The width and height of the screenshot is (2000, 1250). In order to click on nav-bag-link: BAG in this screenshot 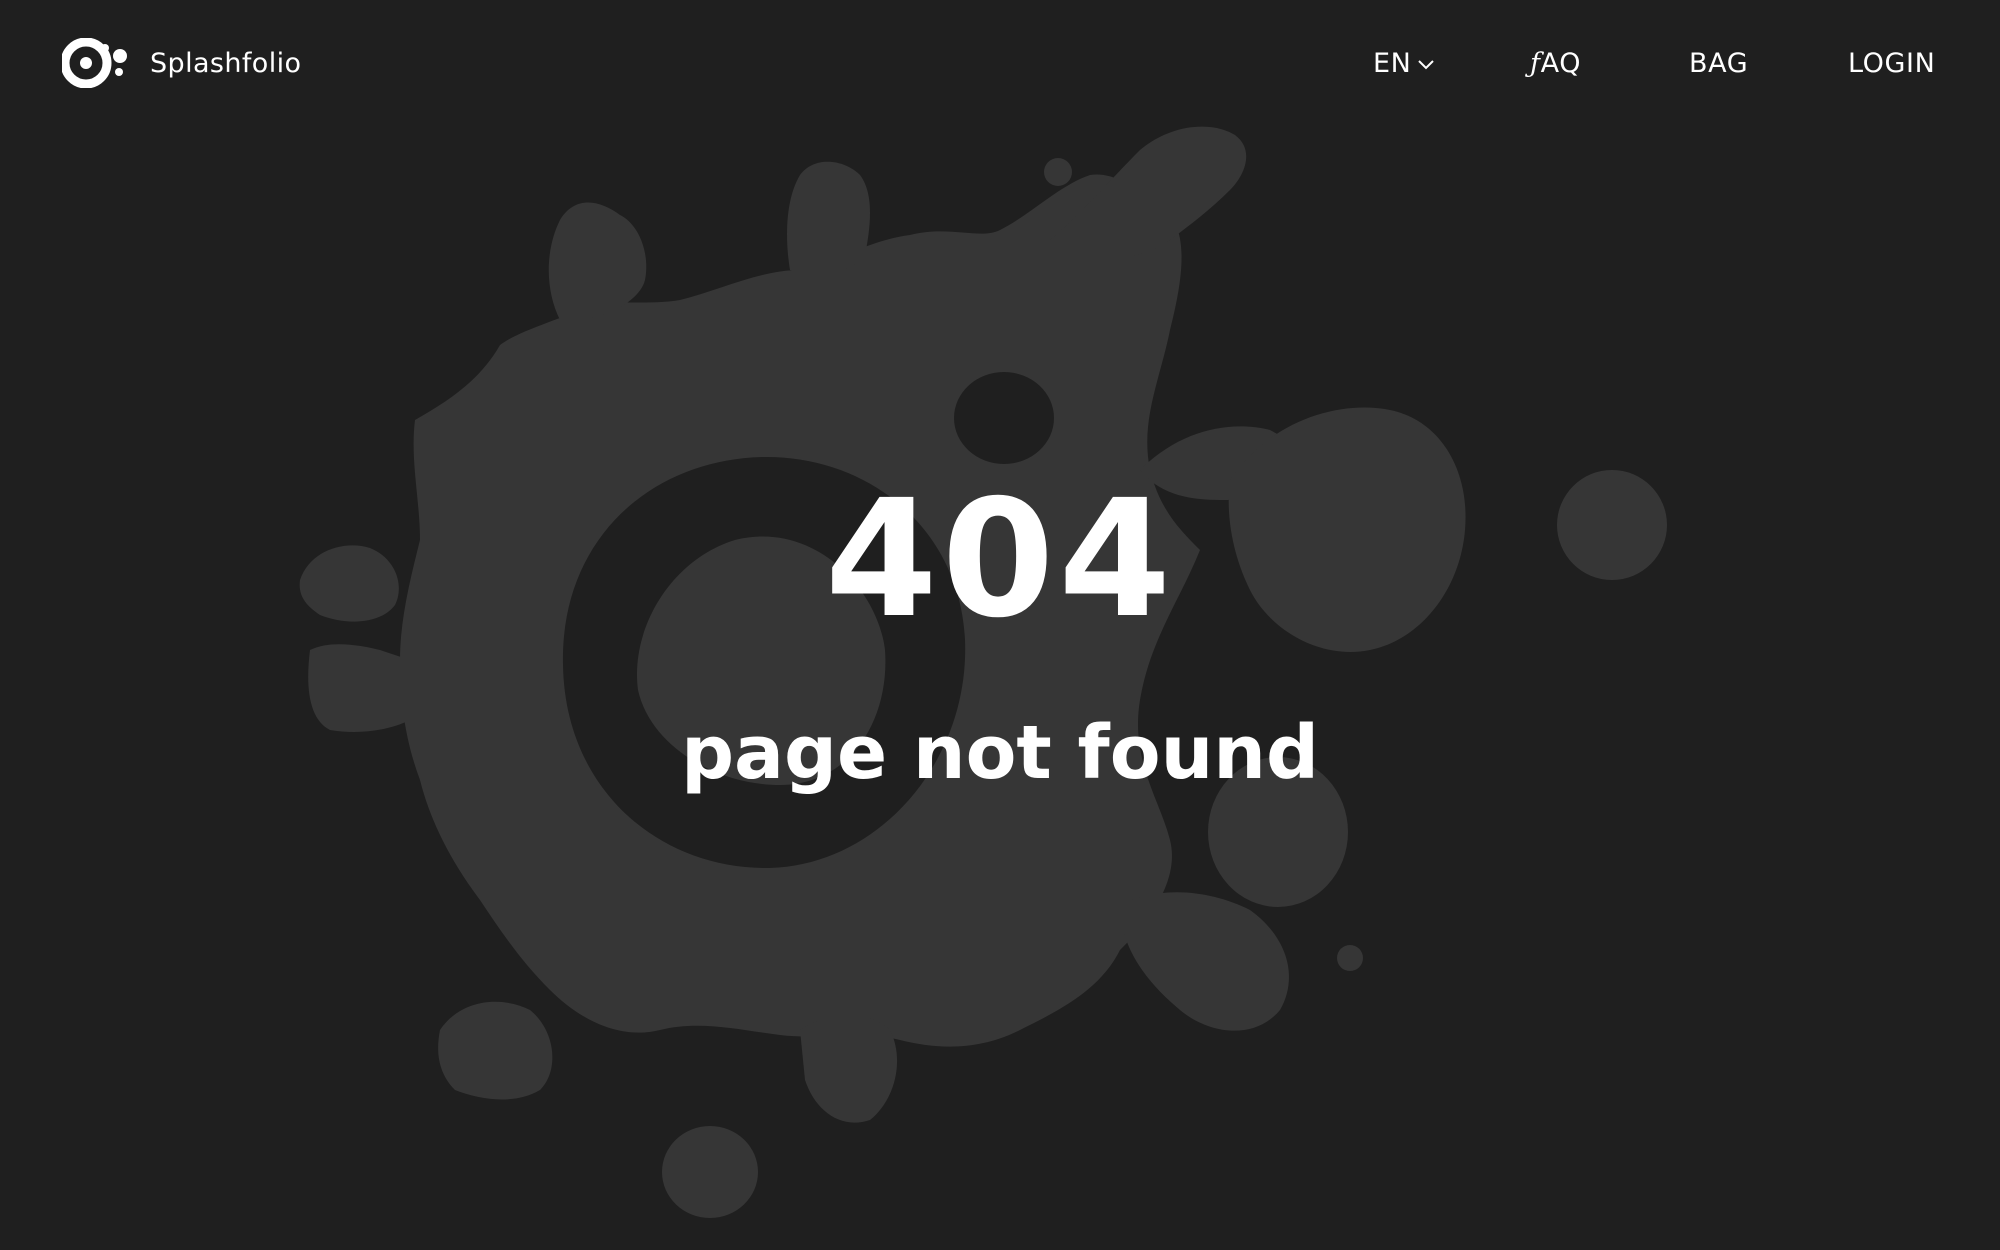, I will do `click(1718, 64)`.